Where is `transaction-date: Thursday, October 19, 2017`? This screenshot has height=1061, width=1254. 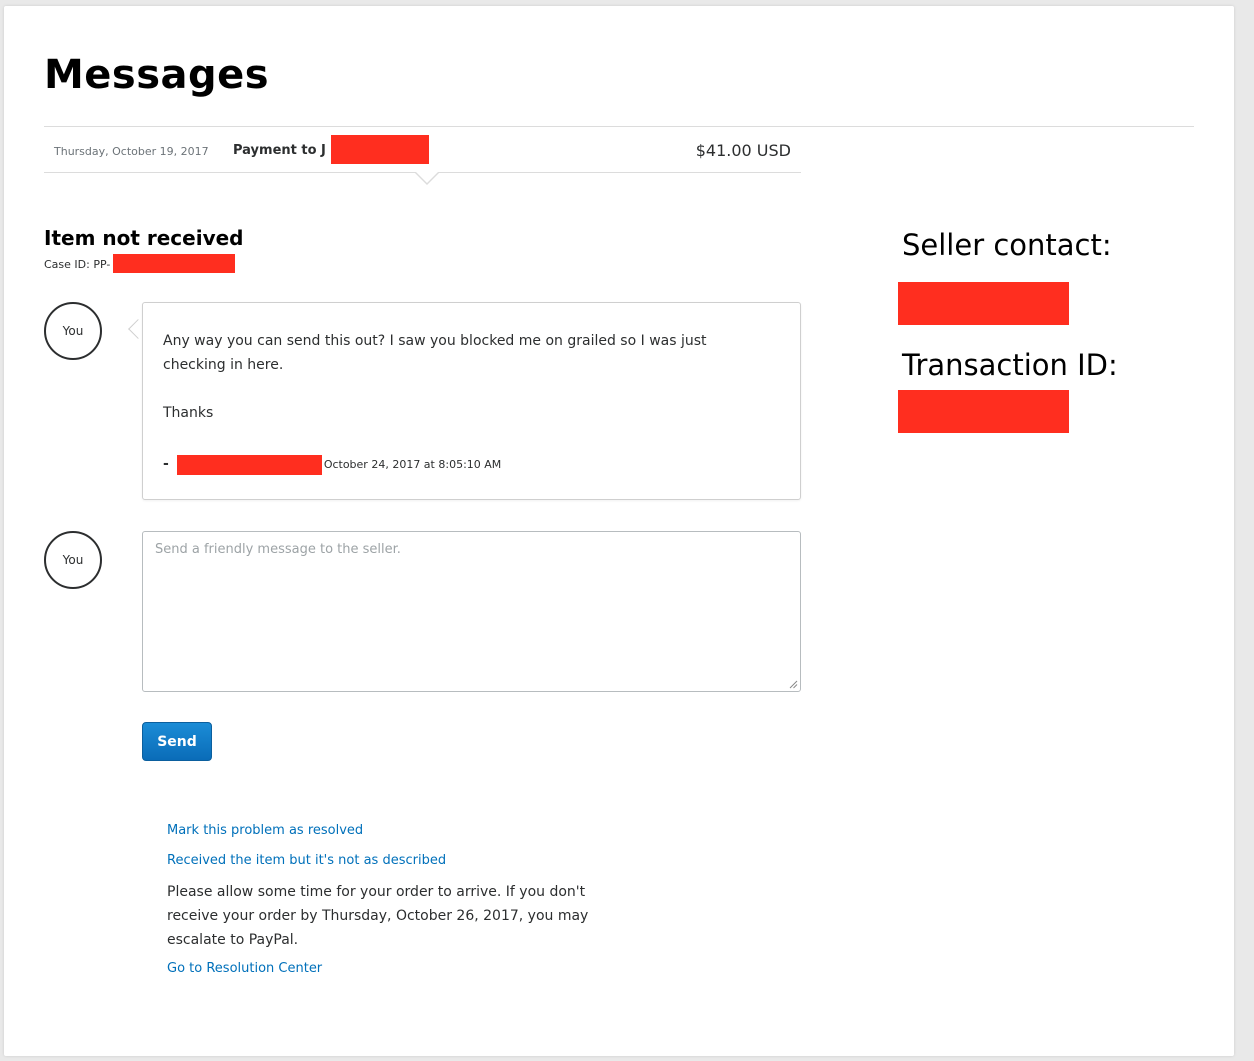 transaction-date: Thursday, October 19, 2017 is located at coordinates (131, 151).